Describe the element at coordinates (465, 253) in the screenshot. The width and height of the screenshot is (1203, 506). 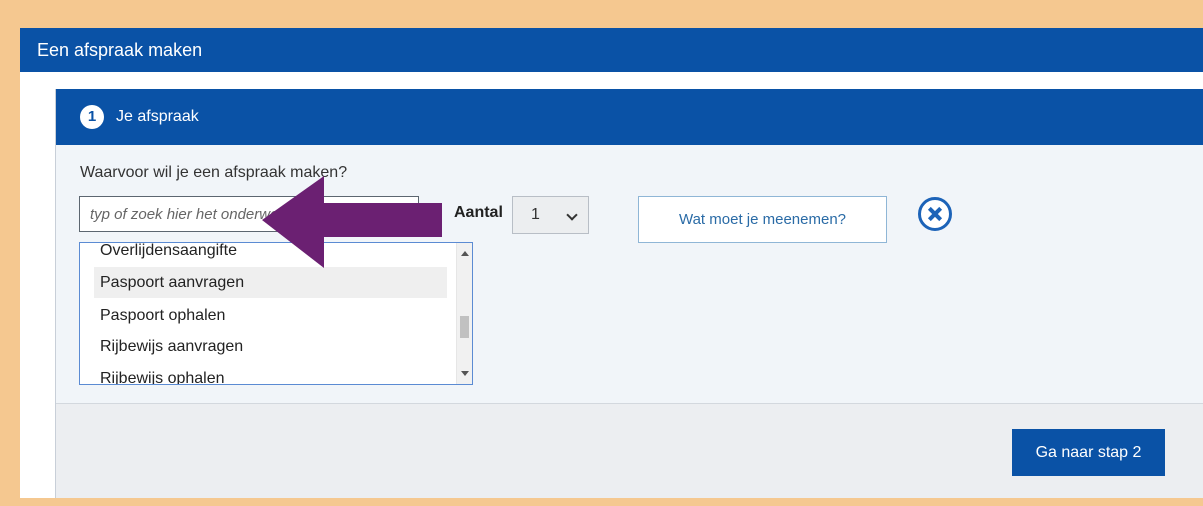
I see `scroll-up-icon` at that location.